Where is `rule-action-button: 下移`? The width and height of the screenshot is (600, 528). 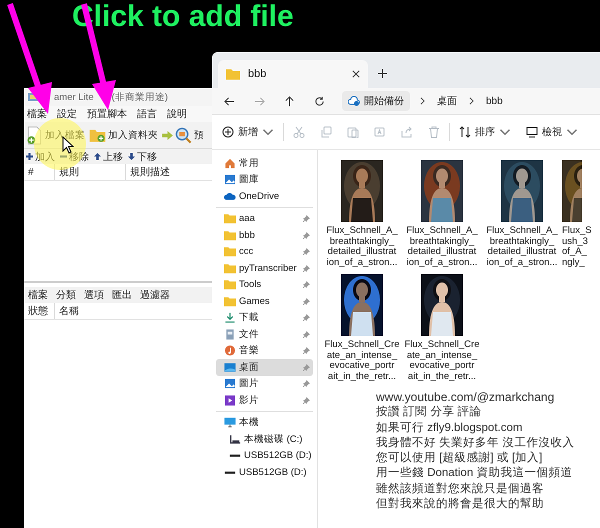 rule-action-button: 下移 is located at coordinates (142, 157).